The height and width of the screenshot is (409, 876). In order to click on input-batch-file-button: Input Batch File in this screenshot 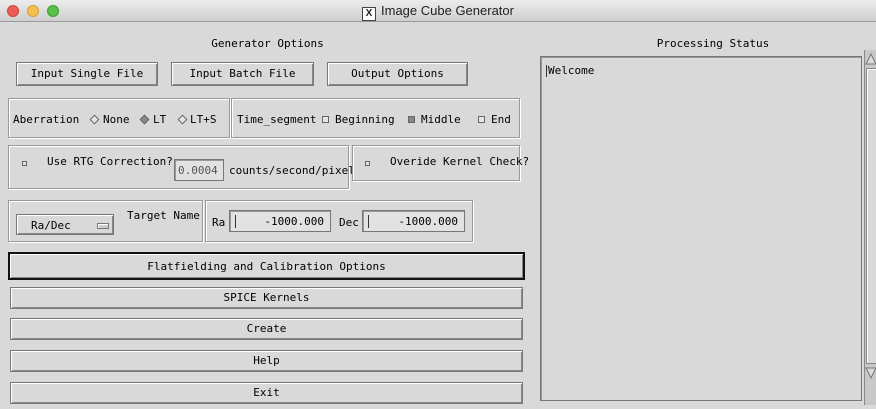, I will do `click(242, 74)`.